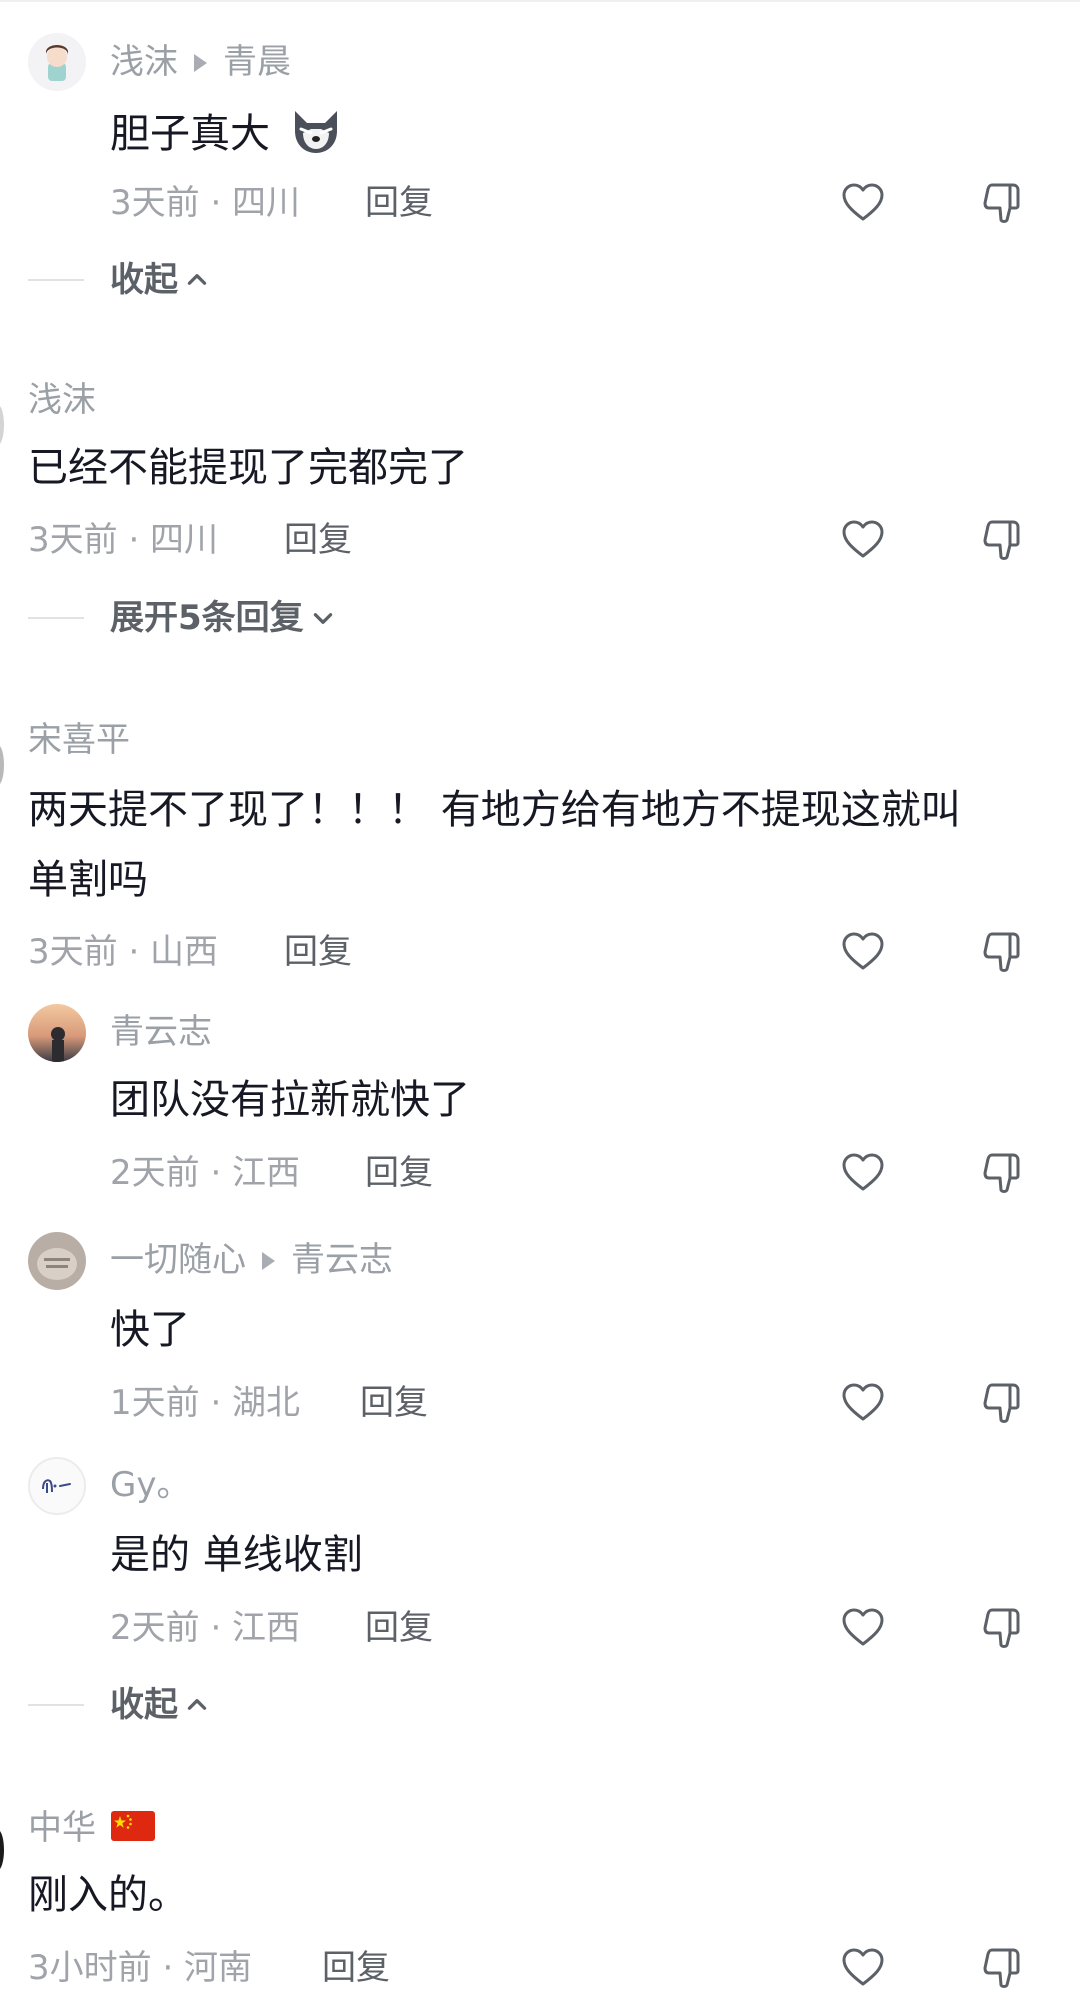  What do you see at coordinates (79, 740) in the screenshot?
I see `author-name: 宋喜平` at bounding box center [79, 740].